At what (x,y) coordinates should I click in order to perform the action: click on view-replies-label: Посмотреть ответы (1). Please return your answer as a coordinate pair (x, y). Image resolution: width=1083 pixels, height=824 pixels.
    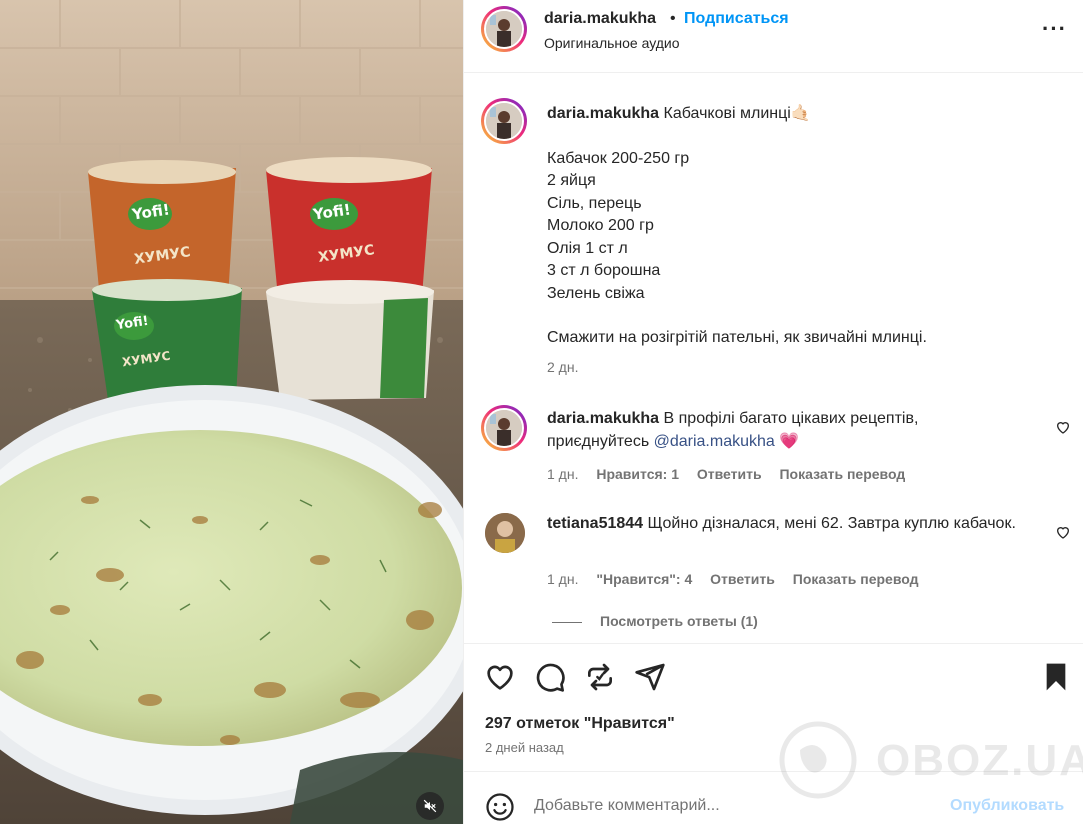
    Looking at the image, I should click on (679, 621).